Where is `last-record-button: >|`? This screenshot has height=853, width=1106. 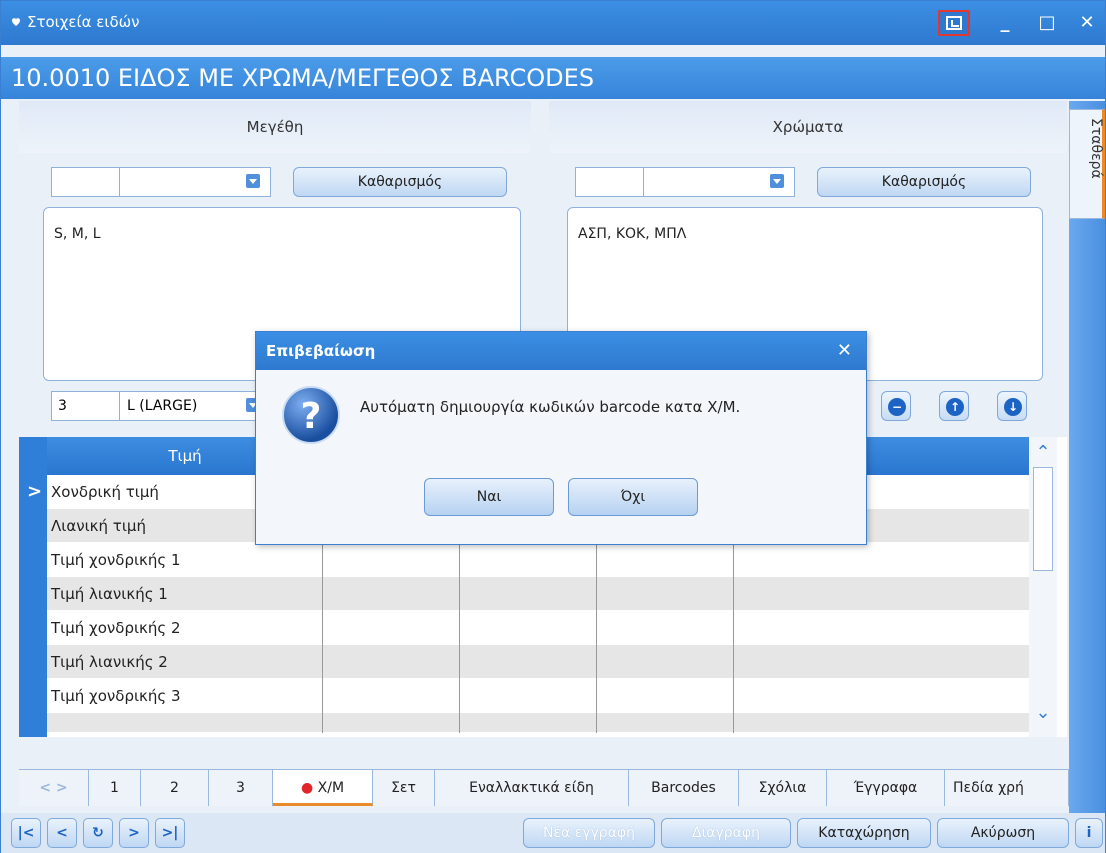 last-record-button: >| is located at coordinates (170, 833).